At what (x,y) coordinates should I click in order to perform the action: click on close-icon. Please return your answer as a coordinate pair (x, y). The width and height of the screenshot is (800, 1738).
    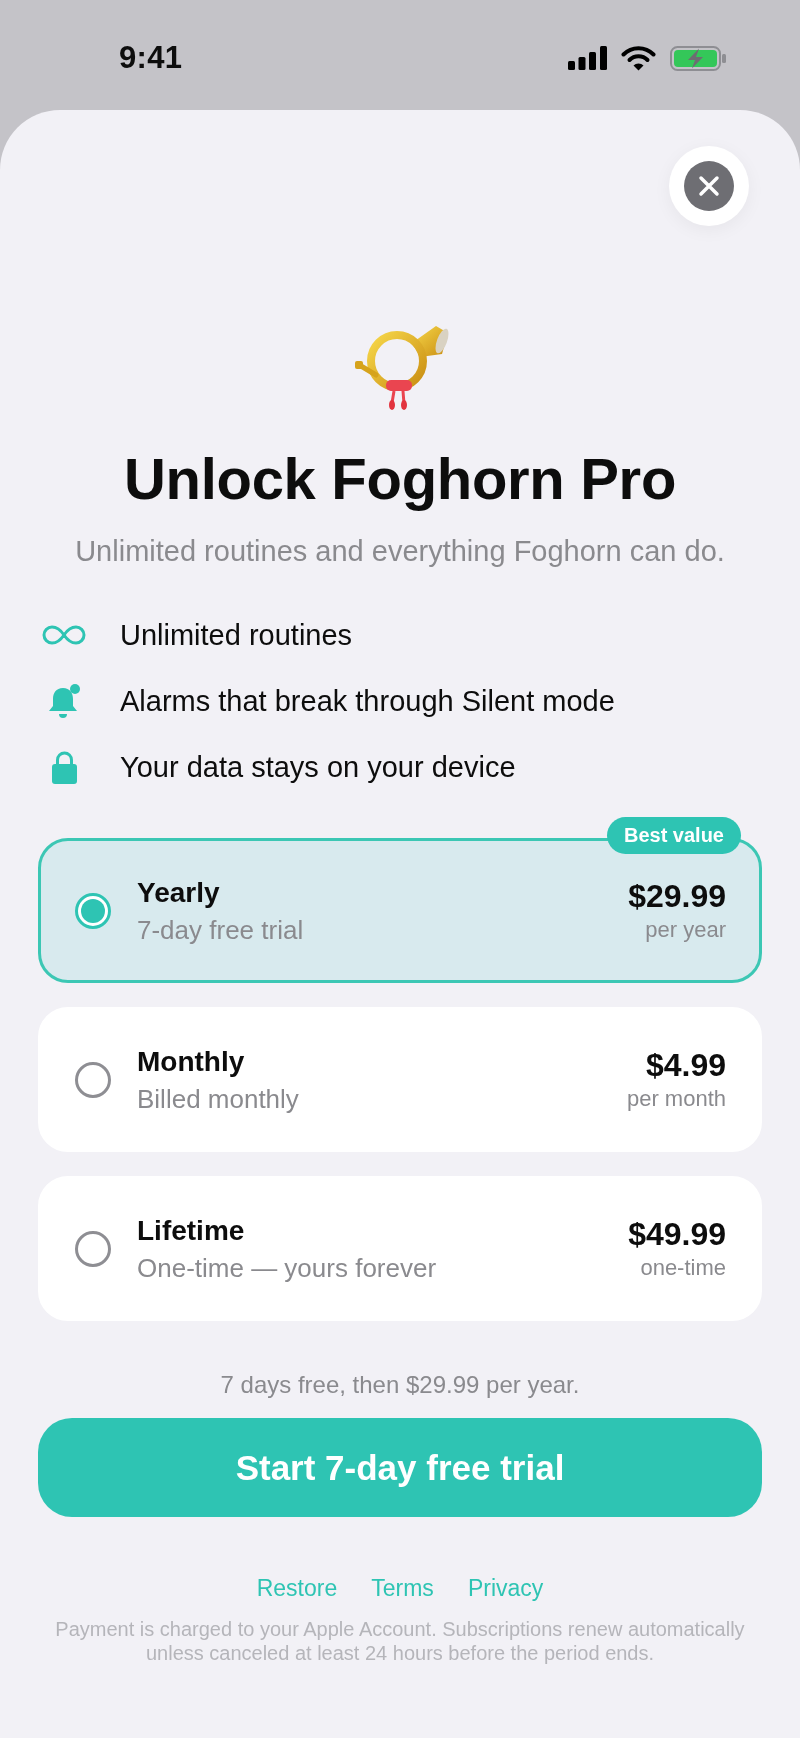
    Looking at the image, I should click on (709, 186).